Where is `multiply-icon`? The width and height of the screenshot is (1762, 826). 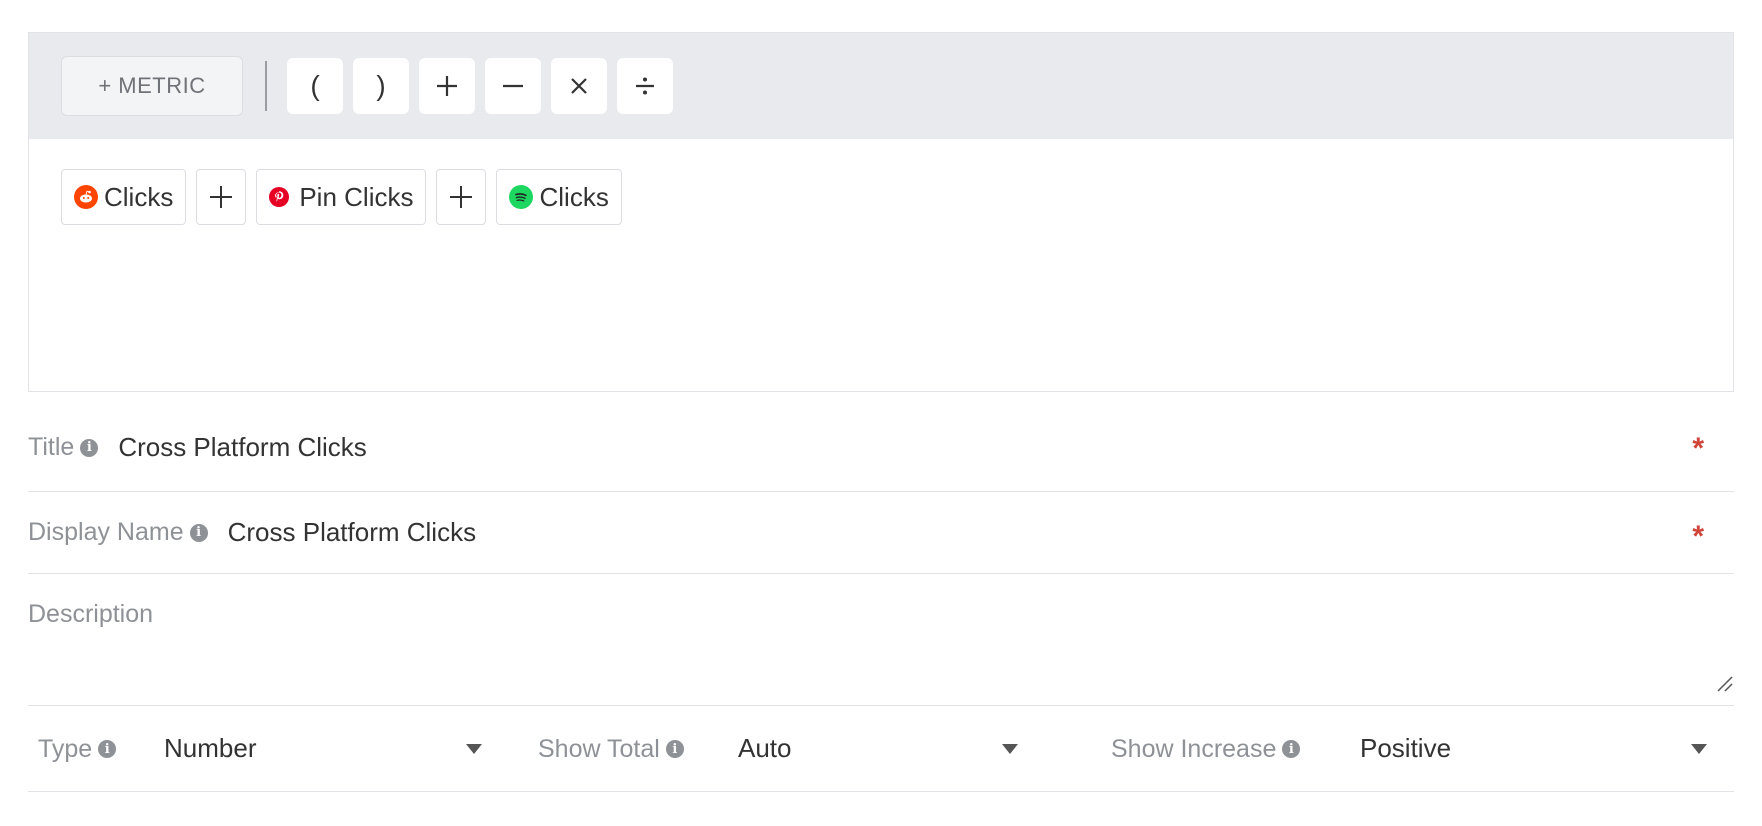
multiply-icon is located at coordinates (579, 86).